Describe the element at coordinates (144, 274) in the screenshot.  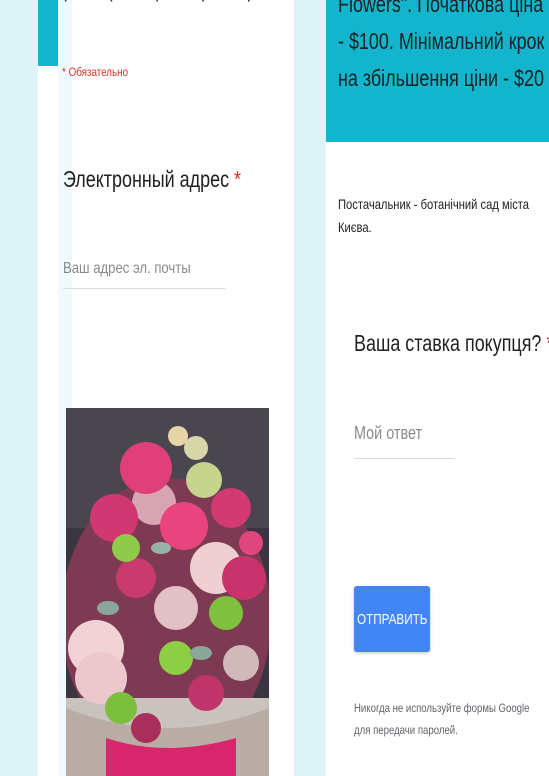
I see `email-field` at that location.